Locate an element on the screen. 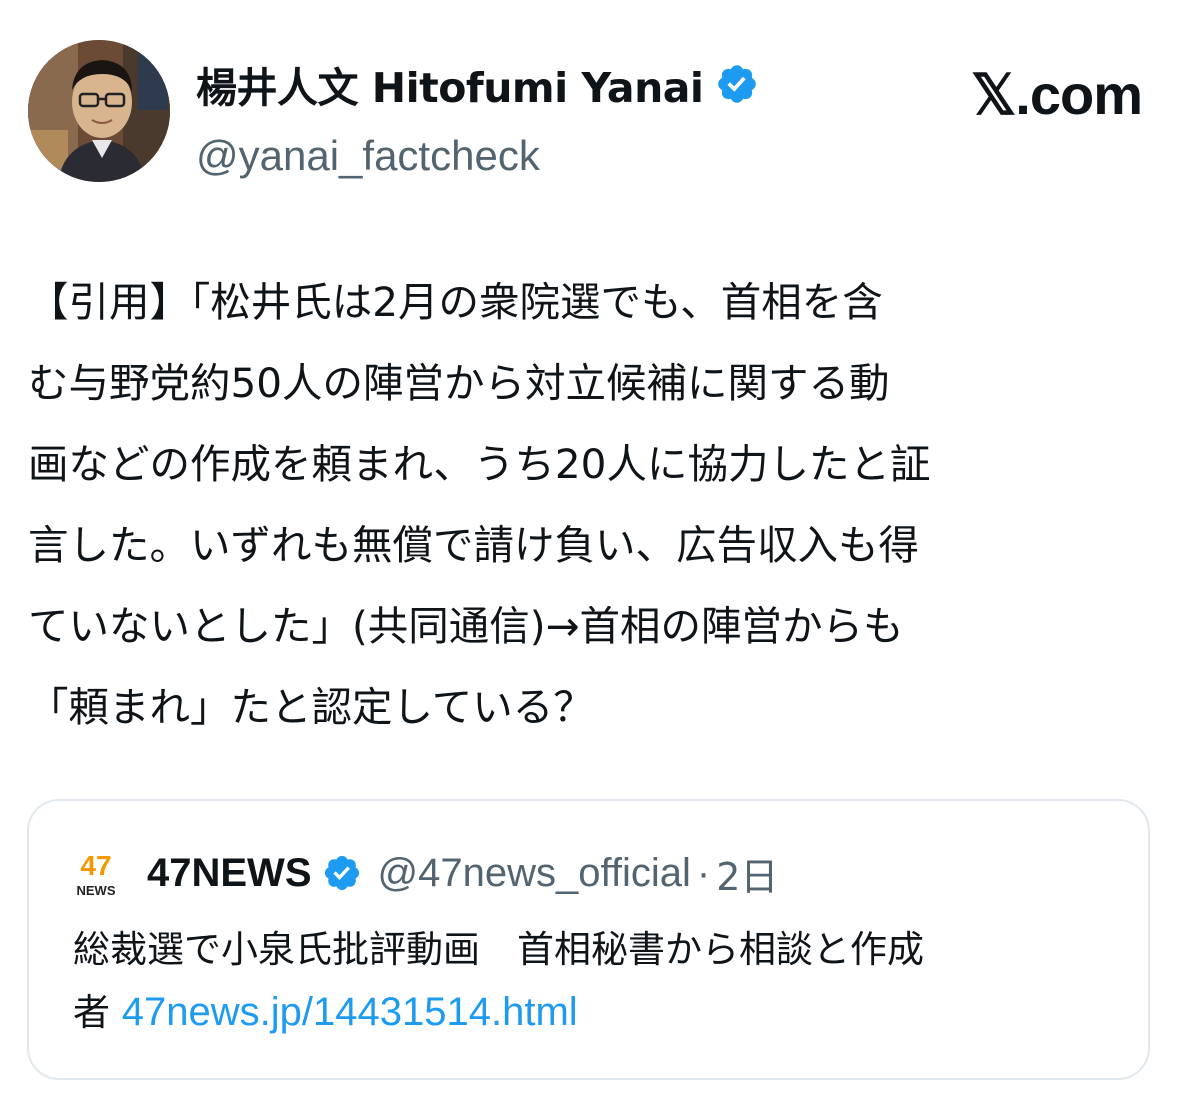 The image size is (1179, 1094). quoted-text-line: 総裁選で小泉氏批評動画 首相秘書から相談と作成 is located at coordinates (498, 949).